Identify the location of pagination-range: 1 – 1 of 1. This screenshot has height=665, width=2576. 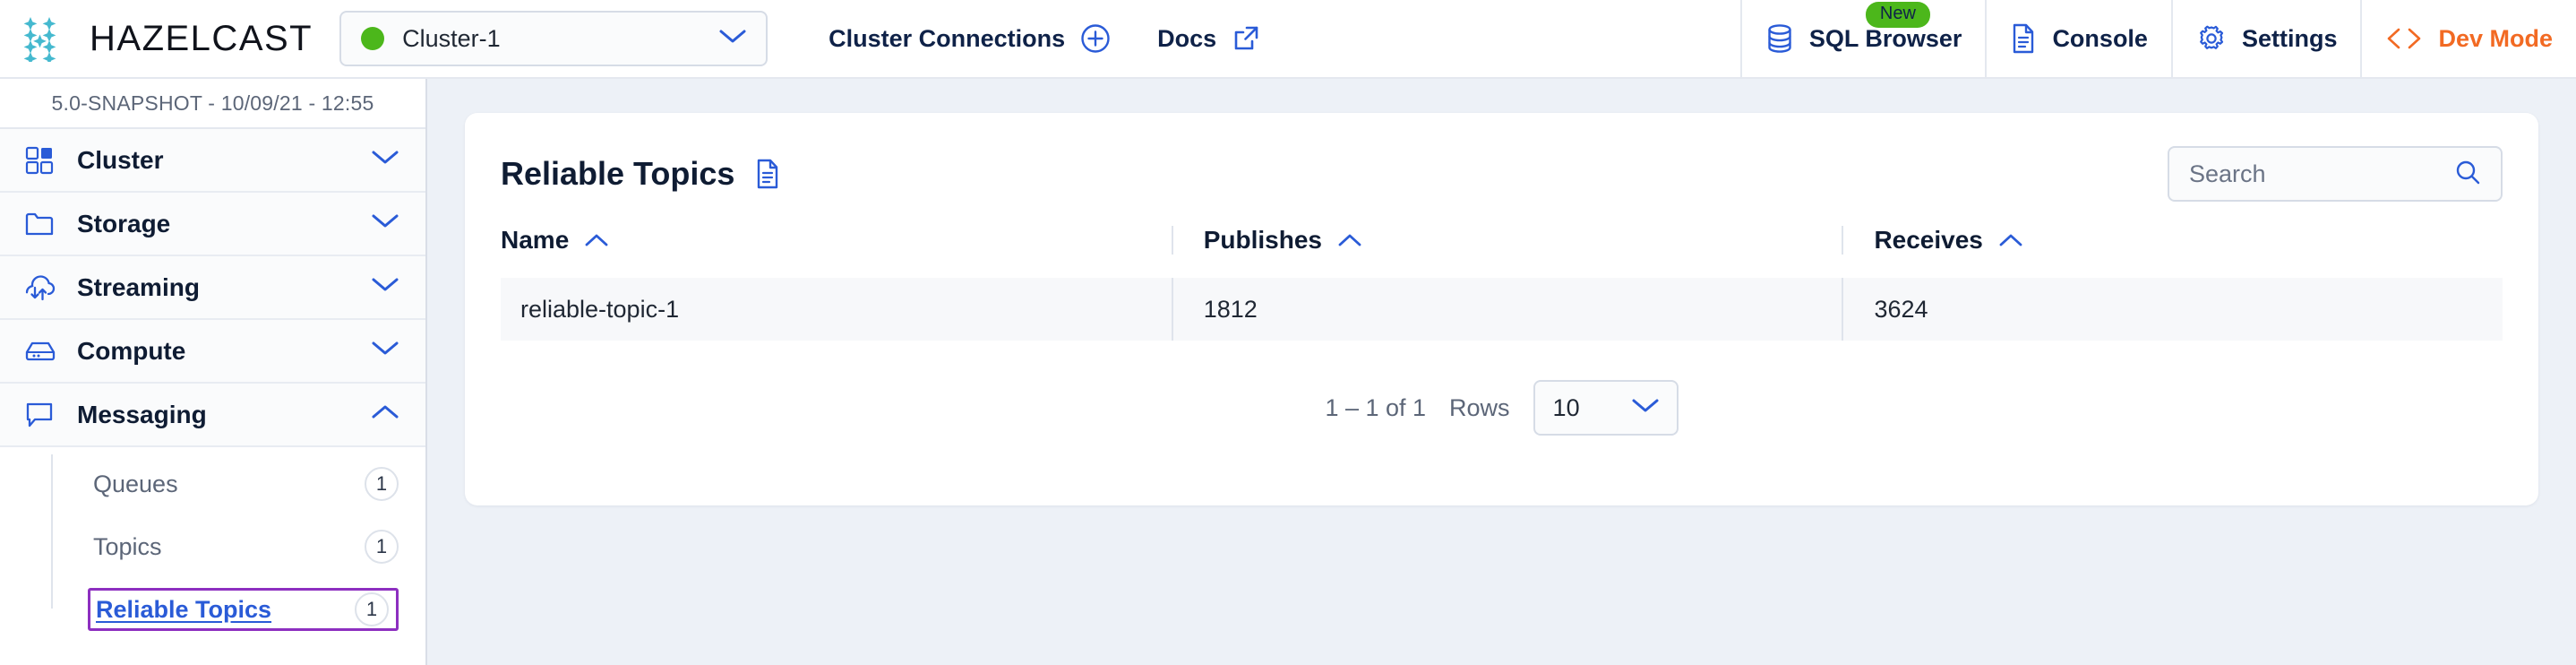
(1376, 407).